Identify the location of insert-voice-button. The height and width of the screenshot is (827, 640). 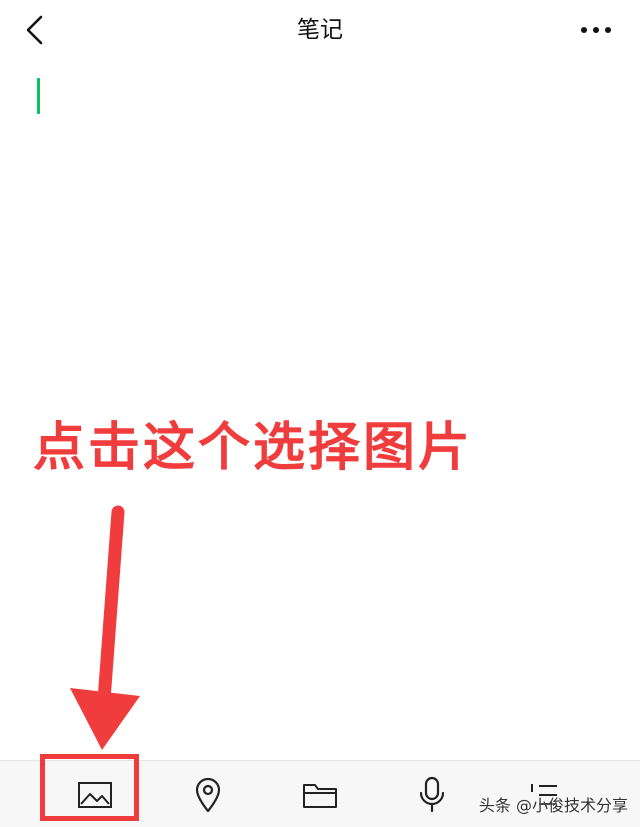
(432, 795).